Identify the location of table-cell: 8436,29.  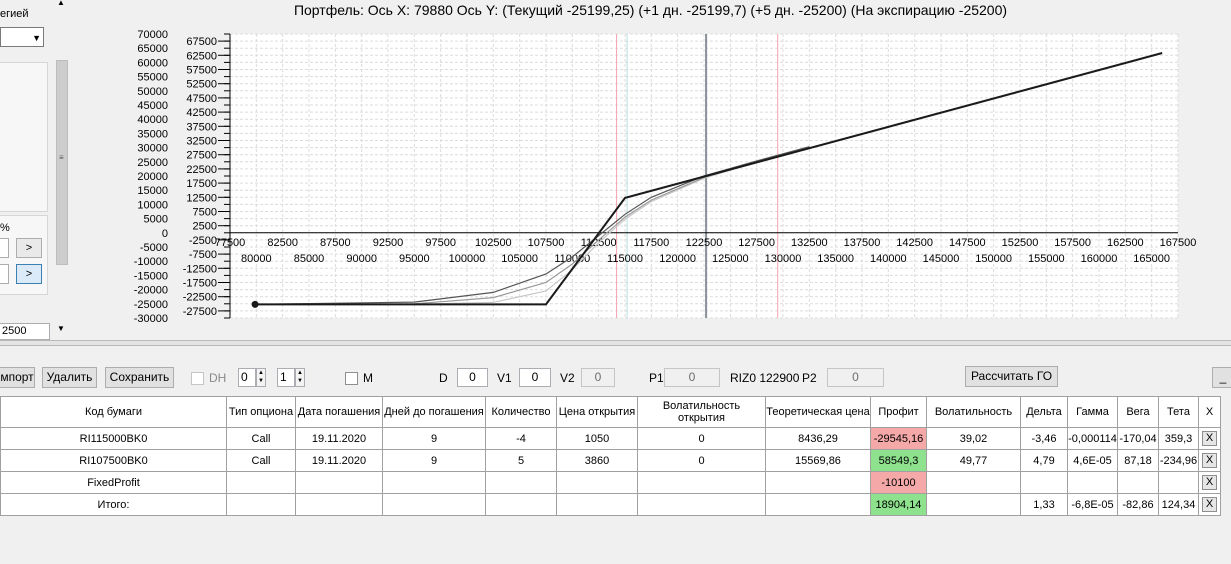
(818, 438).